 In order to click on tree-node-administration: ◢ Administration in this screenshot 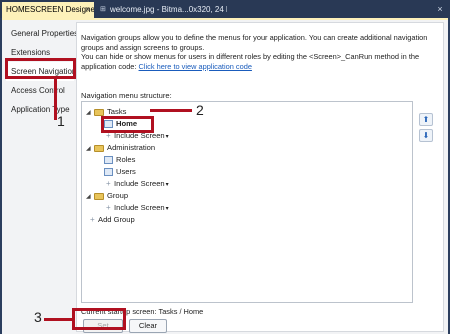, I will do `click(120, 148)`.